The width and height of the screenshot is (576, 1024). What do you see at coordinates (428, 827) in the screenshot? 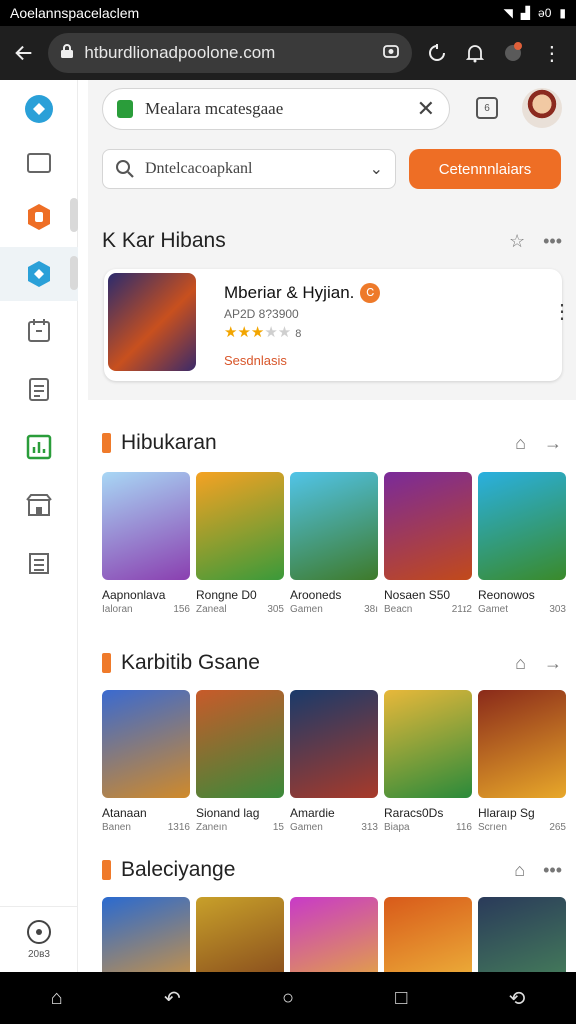
I see `game-meta: Biapa 116` at bounding box center [428, 827].